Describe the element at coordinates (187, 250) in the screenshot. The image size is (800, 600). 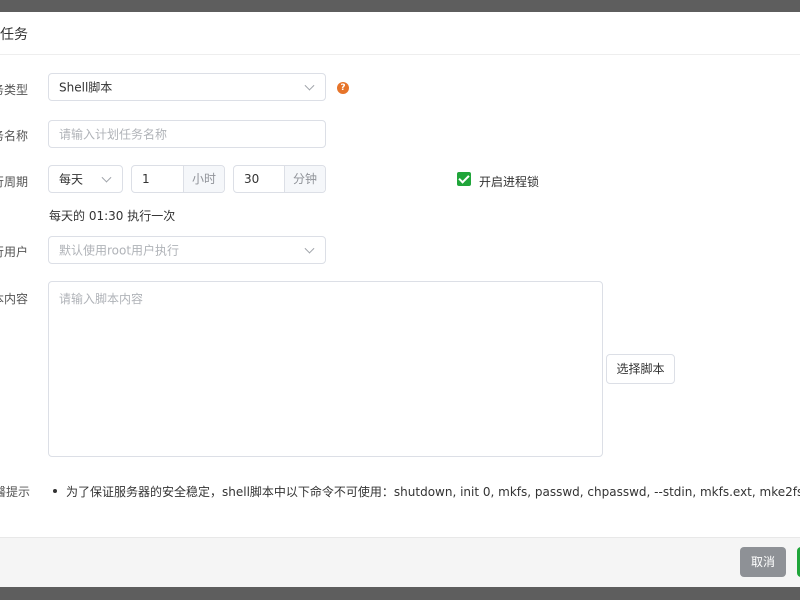
I see `run-user-select: 默认使用root用户执行` at that location.